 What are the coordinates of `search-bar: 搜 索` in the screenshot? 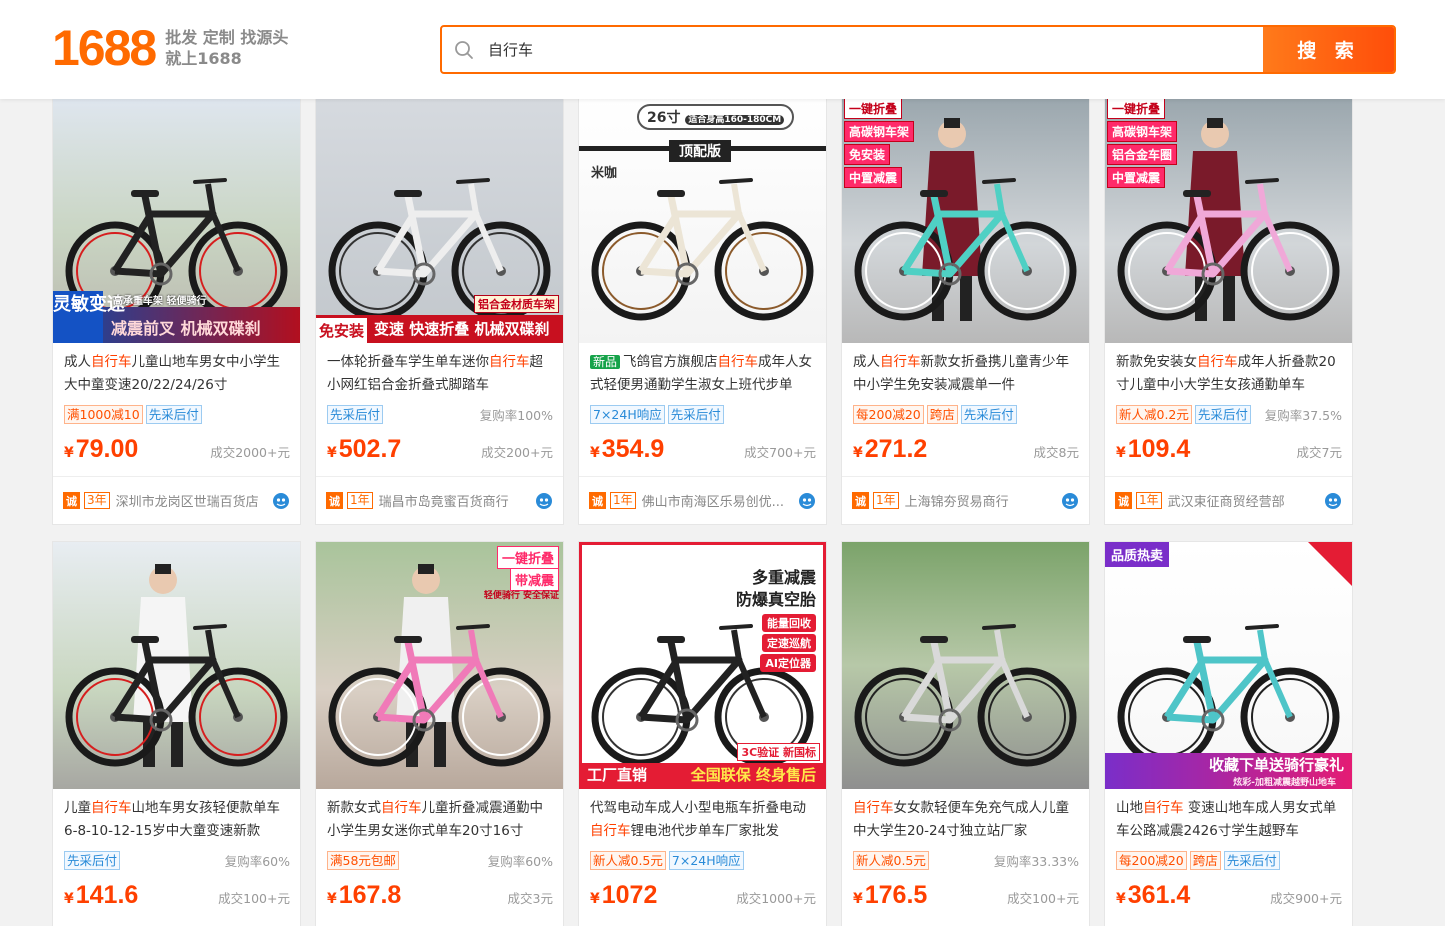 It's located at (918, 49).